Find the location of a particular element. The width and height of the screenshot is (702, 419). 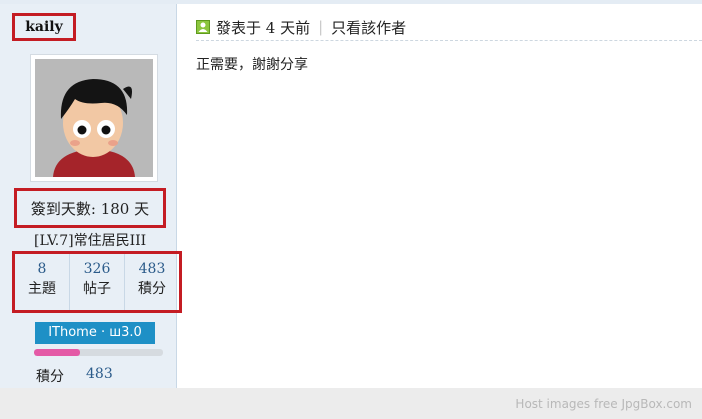

username-link: kaily is located at coordinates (44, 27).